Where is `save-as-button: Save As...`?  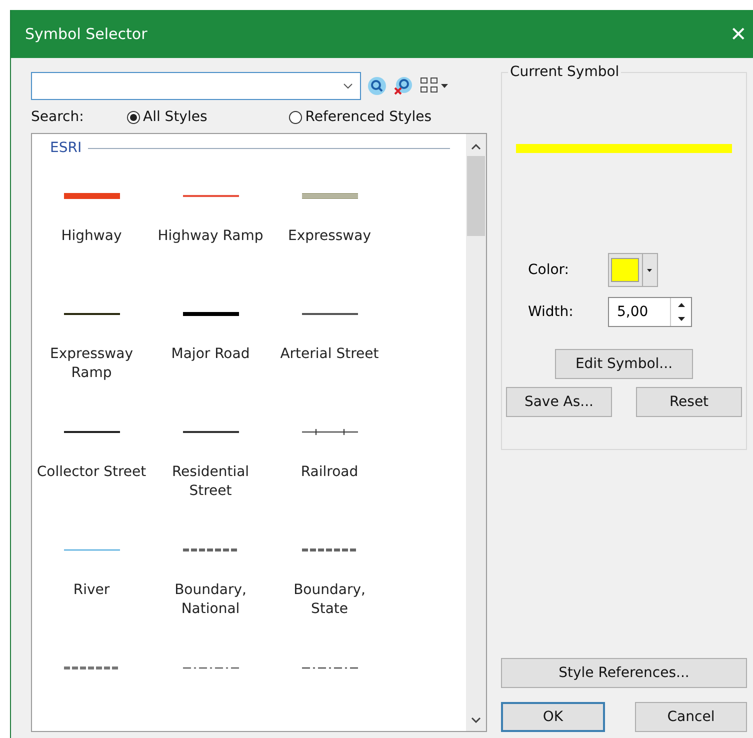
save-as-button: Save As... is located at coordinates (559, 402).